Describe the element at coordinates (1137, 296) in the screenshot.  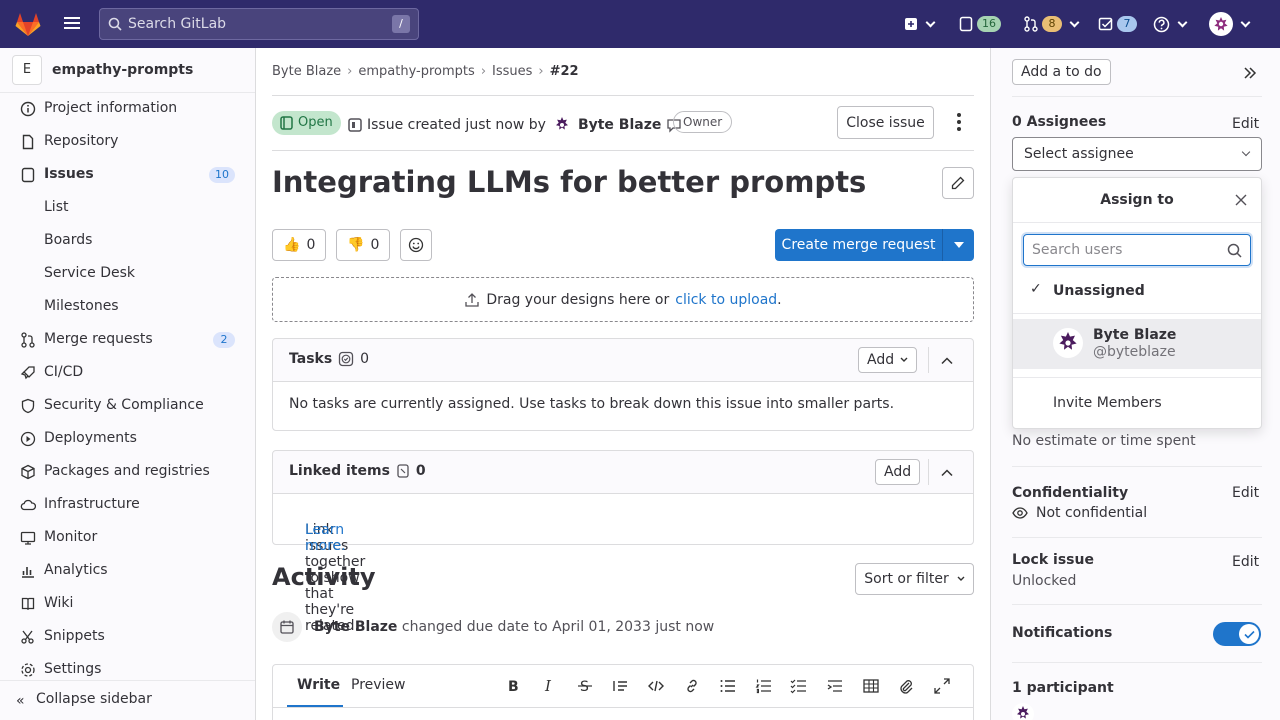
I see `unassigned-option: ✓ Unassigned` at that location.